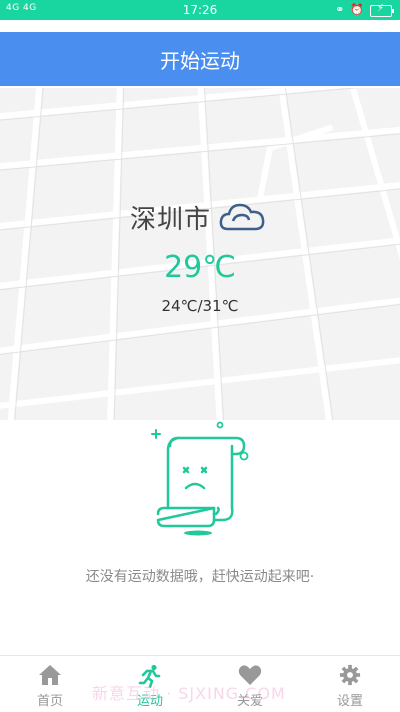 This screenshot has width=400, height=712. What do you see at coordinates (201, 482) in the screenshot?
I see `sad-scroll-icon` at bounding box center [201, 482].